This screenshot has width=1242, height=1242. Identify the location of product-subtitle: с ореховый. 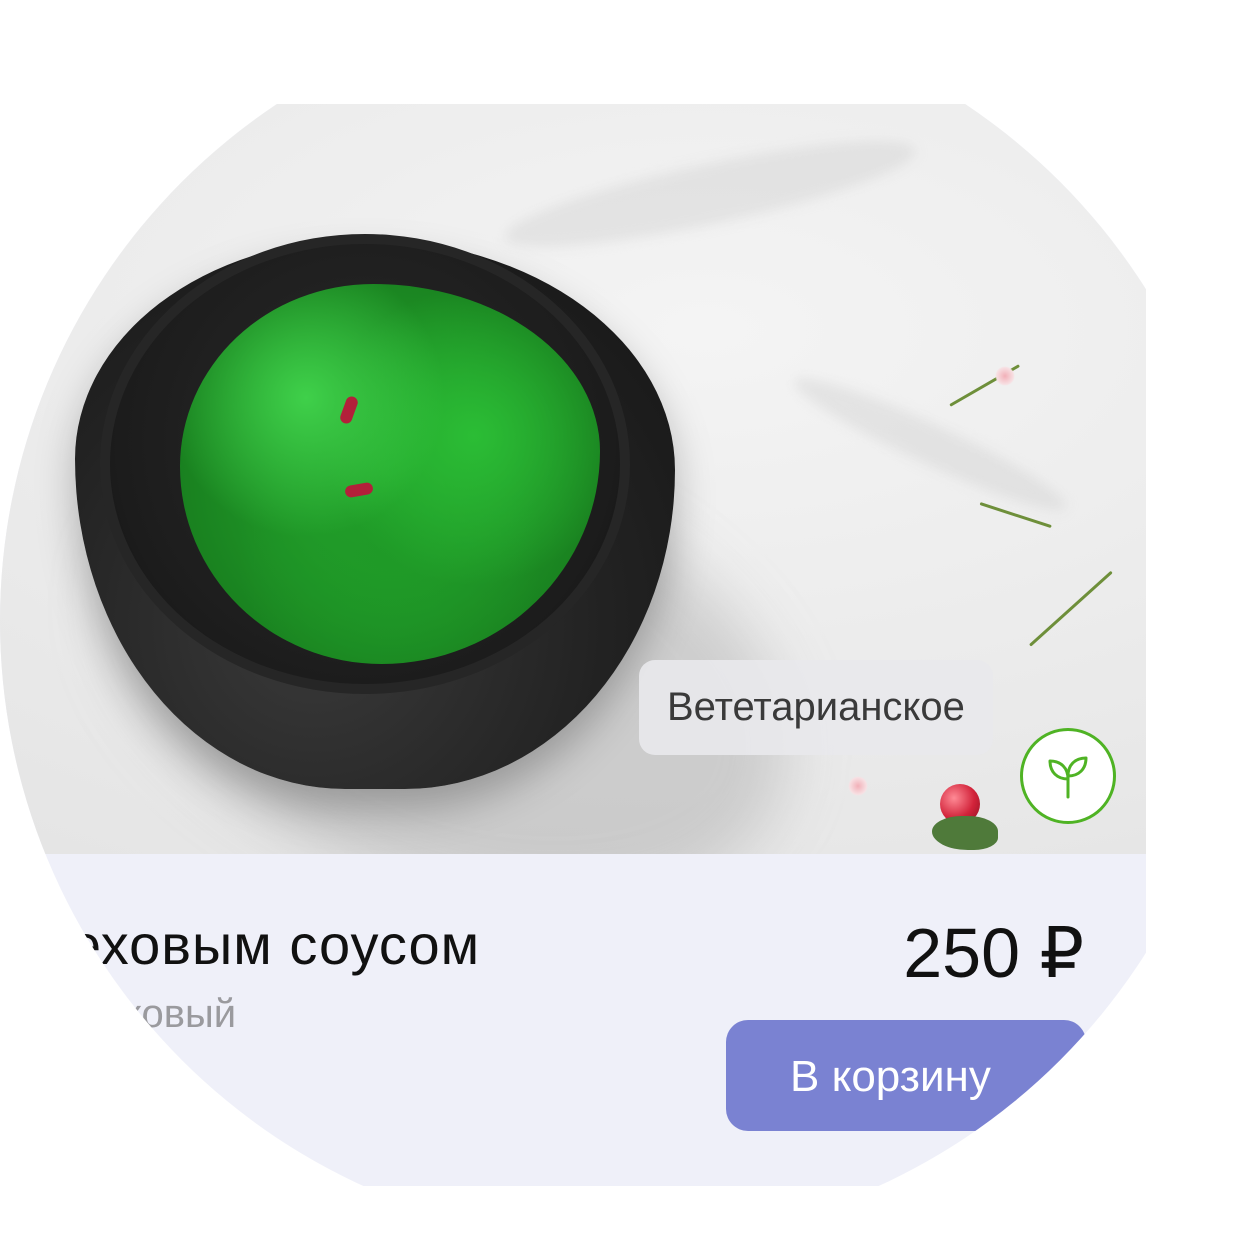
(131, 1014).